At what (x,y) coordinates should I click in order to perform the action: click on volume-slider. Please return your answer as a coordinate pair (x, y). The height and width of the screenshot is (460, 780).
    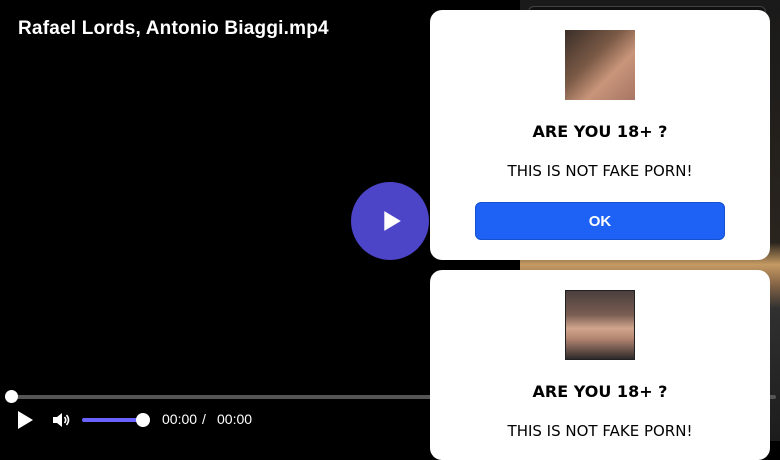
    Looking at the image, I should click on (113, 420).